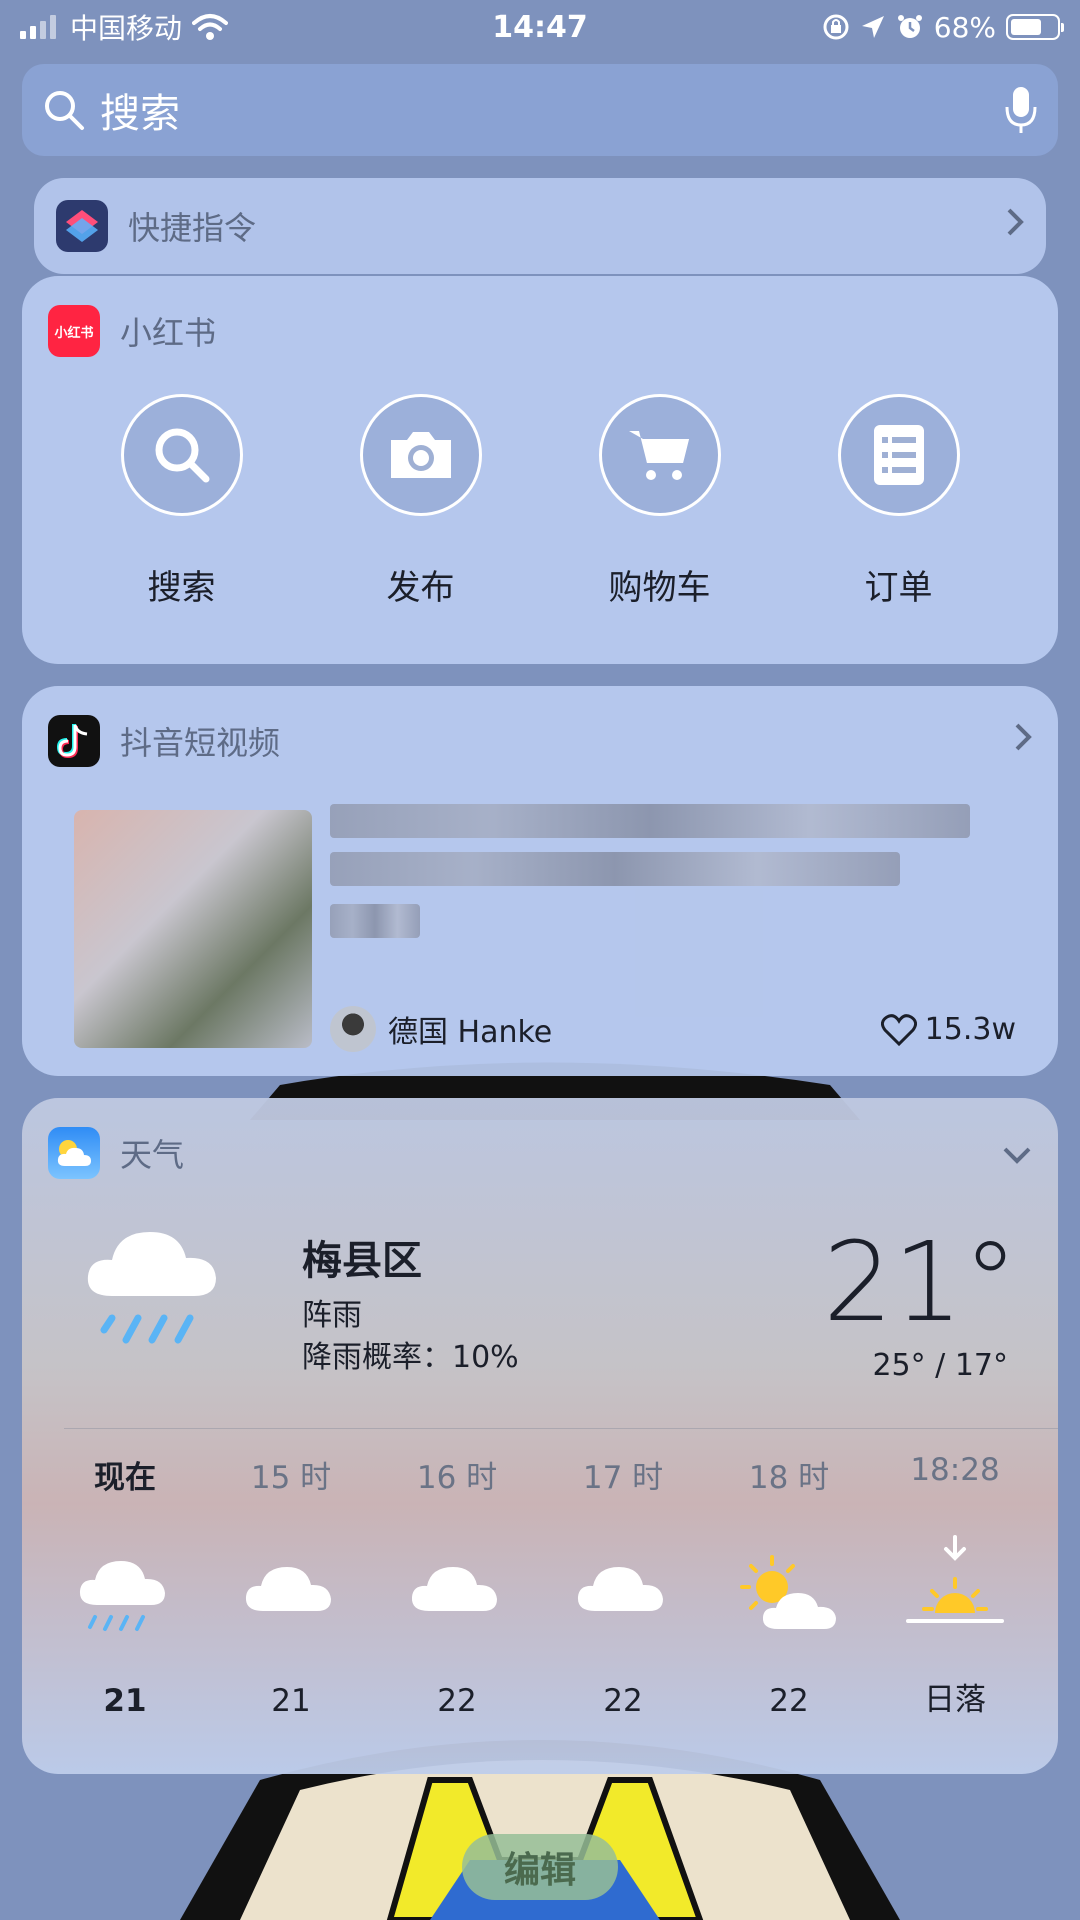 The height and width of the screenshot is (1920, 1080). Describe the element at coordinates (1021, 110) in the screenshot. I see `mic-icon` at that location.